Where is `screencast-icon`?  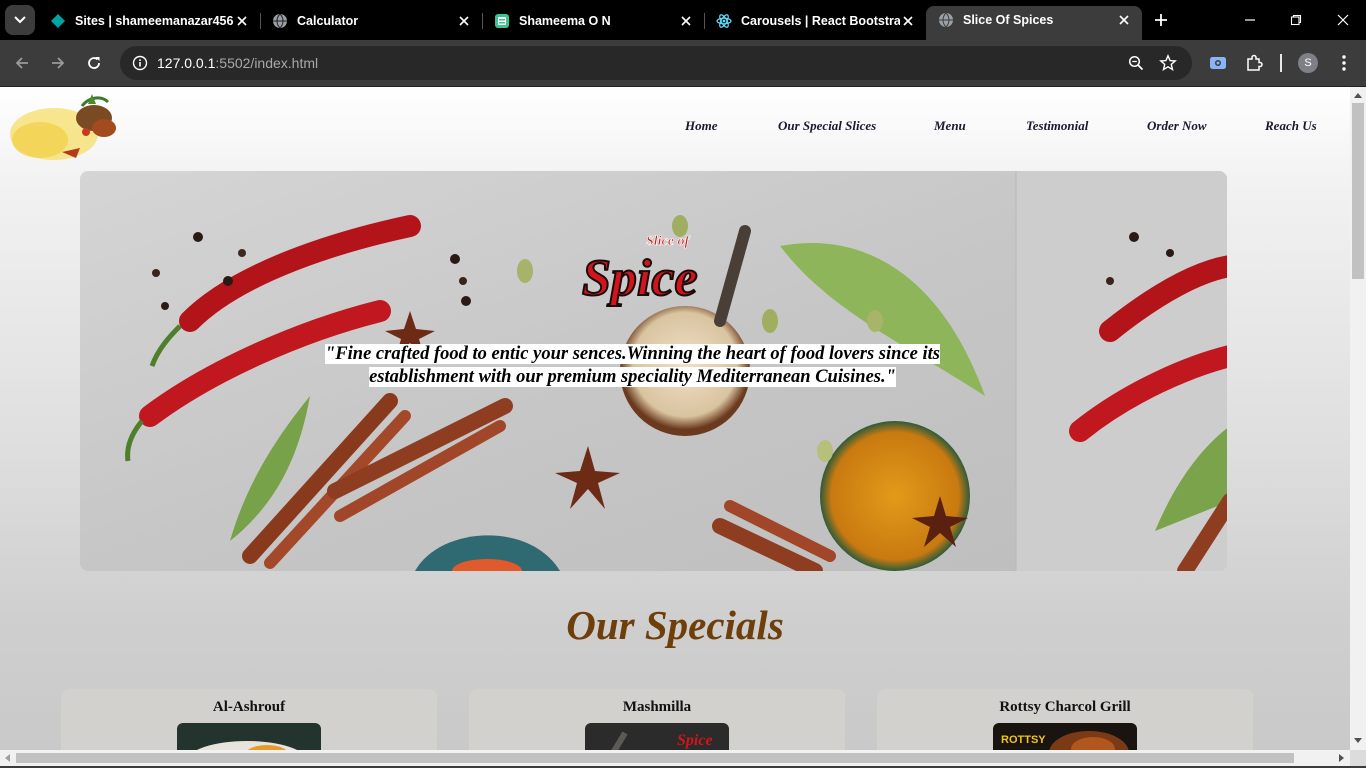 screencast-icon is located at coordinates (1218, 63).